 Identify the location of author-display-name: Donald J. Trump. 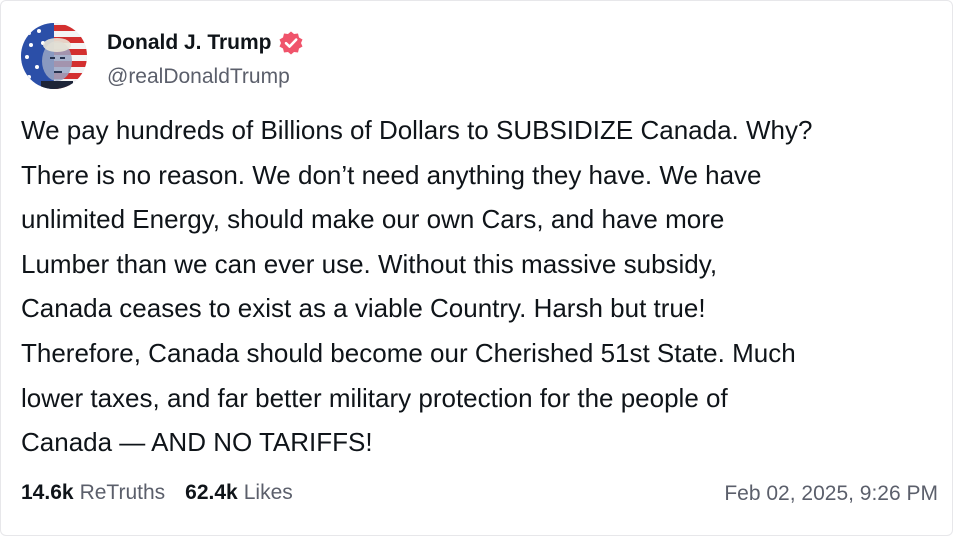
(189, 43).